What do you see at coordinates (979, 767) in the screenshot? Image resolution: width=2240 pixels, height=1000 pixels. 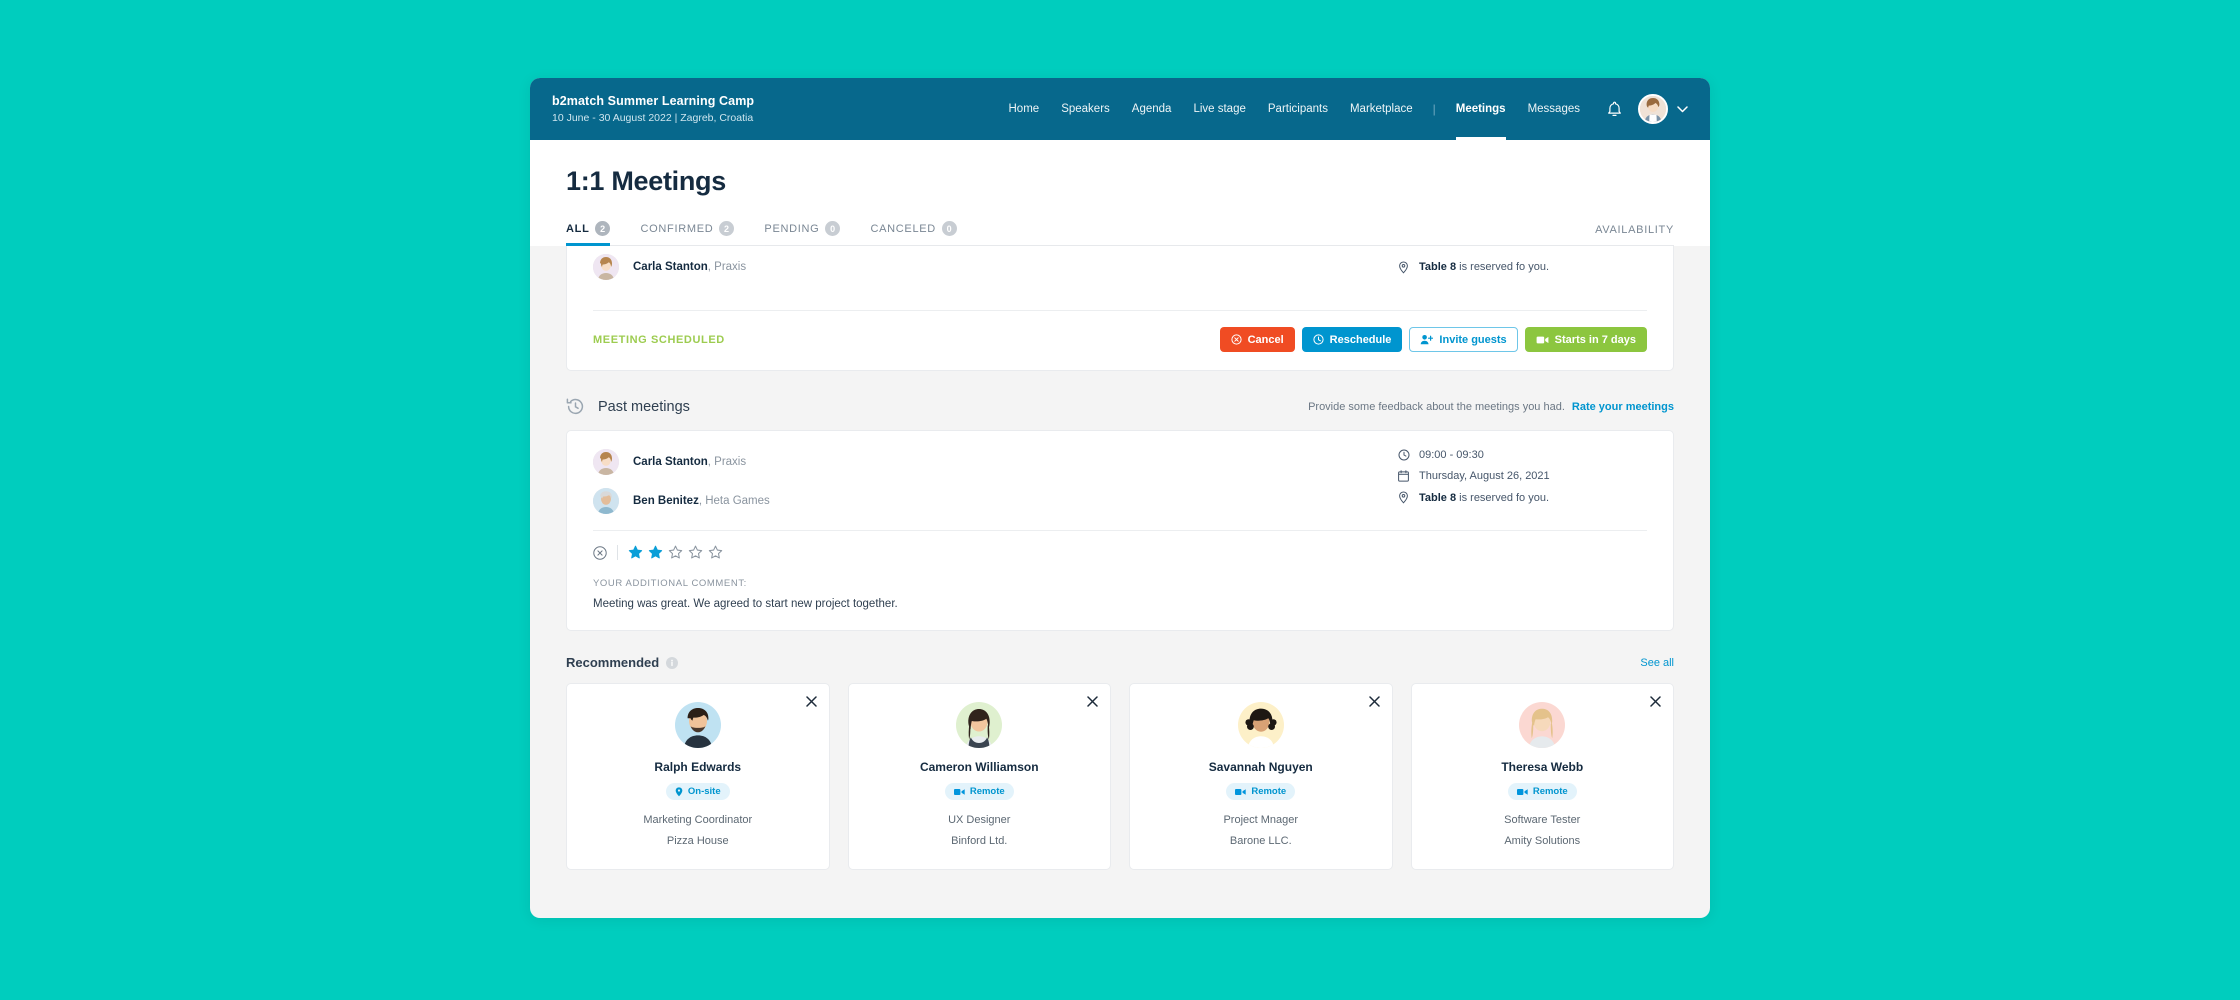 I see `recommended-name: Cameron Williamson` at bounding box center [979, 767].